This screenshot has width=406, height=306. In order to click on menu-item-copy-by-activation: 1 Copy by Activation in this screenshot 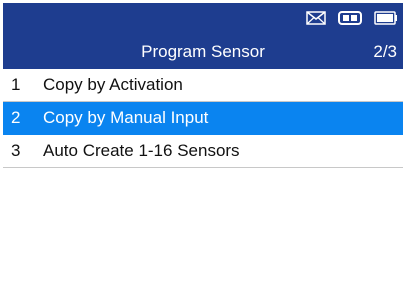, I will do `click(203, 85)`.